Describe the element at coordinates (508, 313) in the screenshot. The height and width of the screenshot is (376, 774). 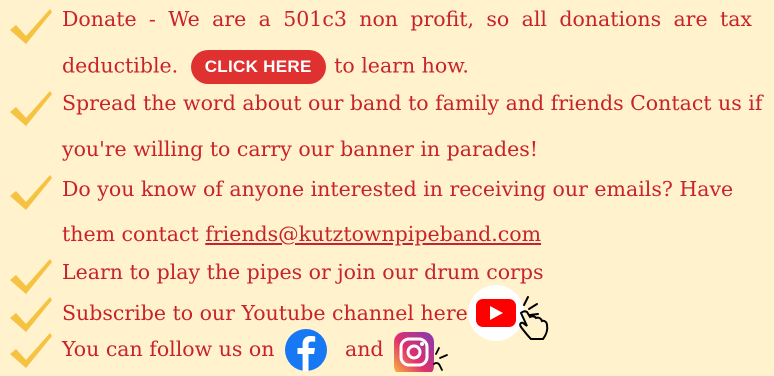
I see `youtube-icon` at that location.